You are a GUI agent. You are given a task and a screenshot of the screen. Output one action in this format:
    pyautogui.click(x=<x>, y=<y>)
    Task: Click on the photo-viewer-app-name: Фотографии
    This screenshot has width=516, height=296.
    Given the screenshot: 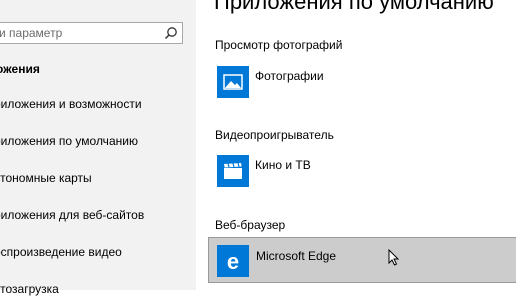 What is the action you would take?
    pyautogui.click(x=289, y=76)
    